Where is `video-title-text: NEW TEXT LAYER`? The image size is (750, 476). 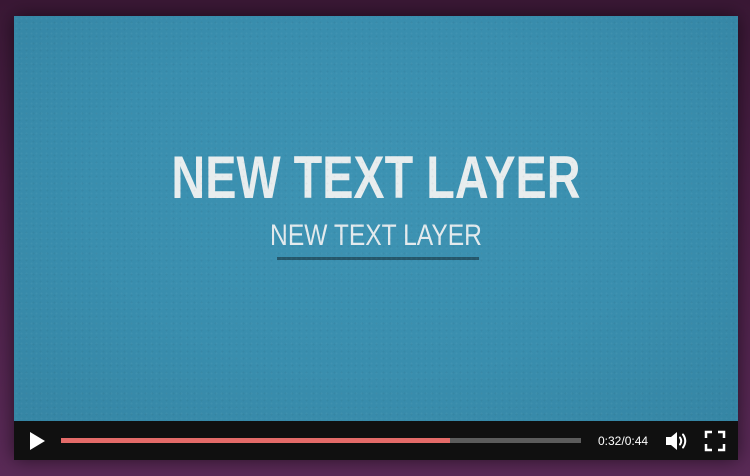 video-title-text: NEW TEXT LAYER is located at coordinates (376, 177).